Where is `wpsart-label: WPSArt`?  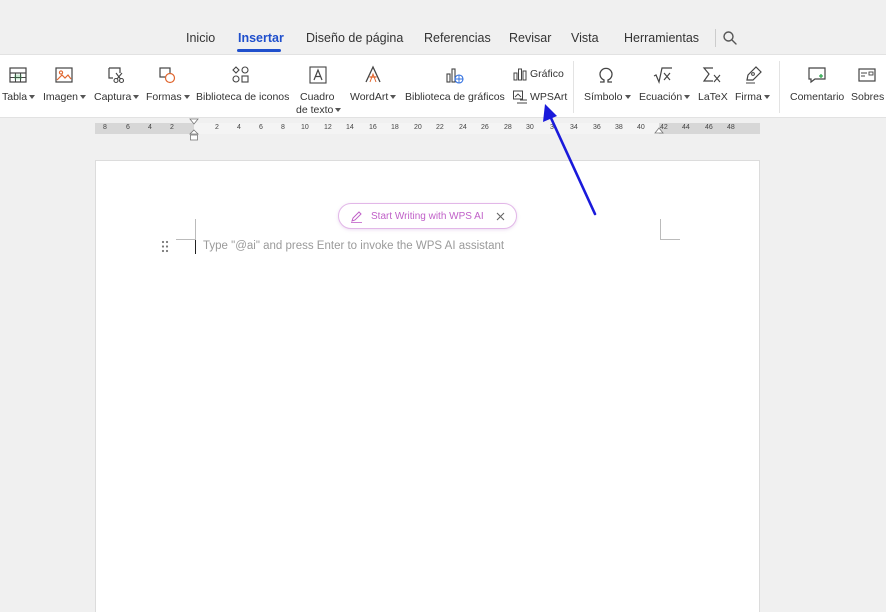
wpsart-label: WPSArt is located at coordinates (549, 97).